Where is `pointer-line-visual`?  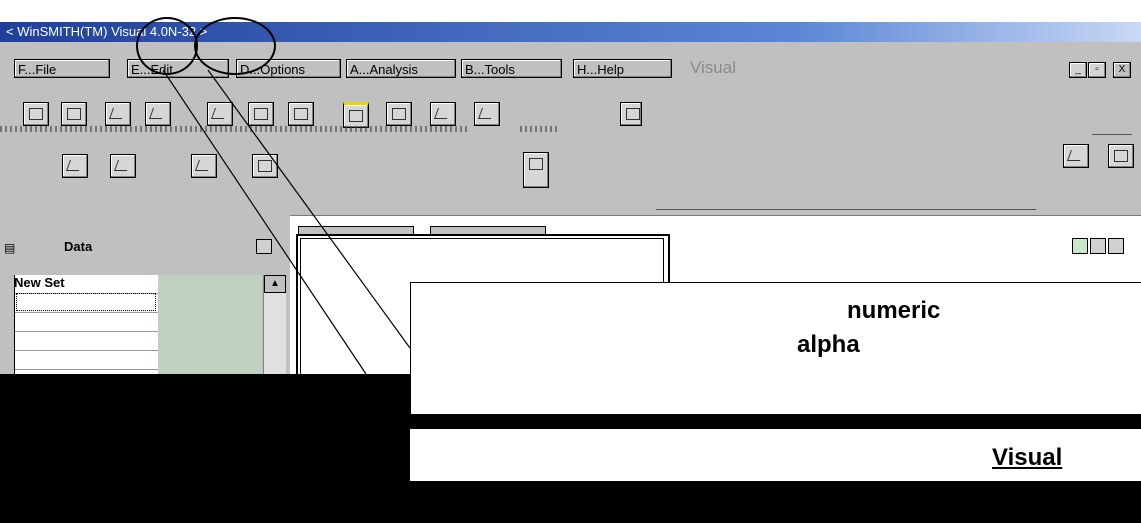
pointer-line-visual is located at coordinates (264, 222).